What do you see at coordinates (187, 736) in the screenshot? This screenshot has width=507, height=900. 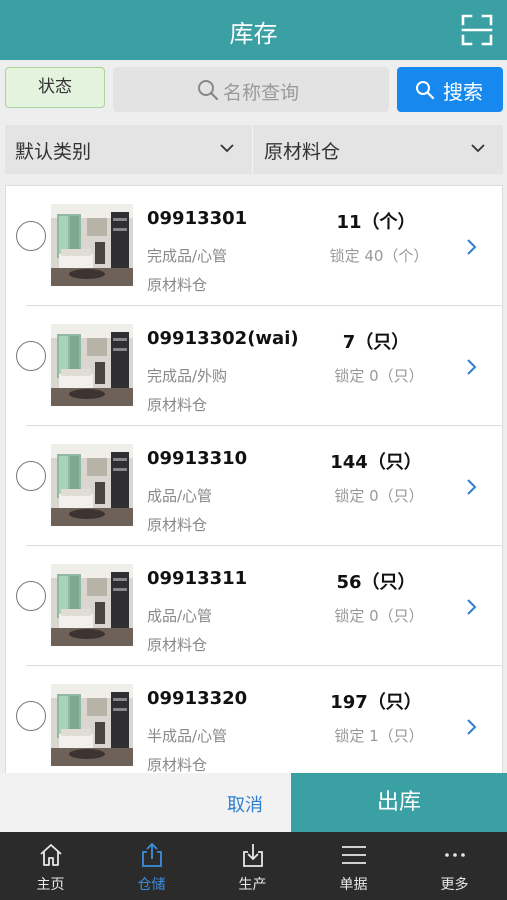 I see `item-category: 半成品/心管` at bounding box center [187, 736].